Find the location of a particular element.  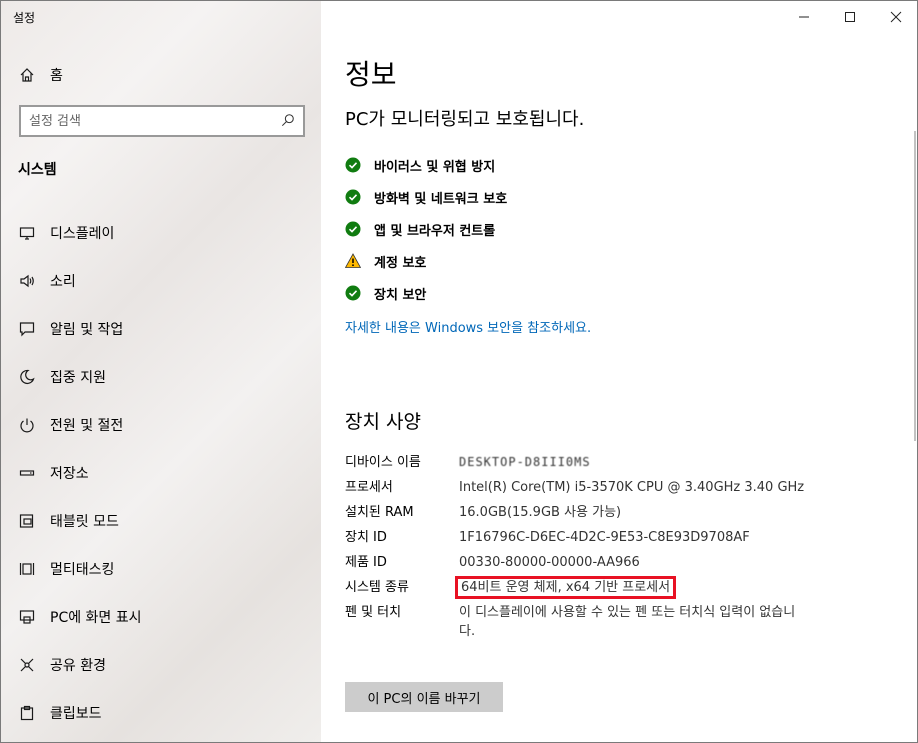

spec-value-device-id: 1F16796C-D6EC-4D2C-9E53-C8E93D9708AF is located at coordinates (604, 537).